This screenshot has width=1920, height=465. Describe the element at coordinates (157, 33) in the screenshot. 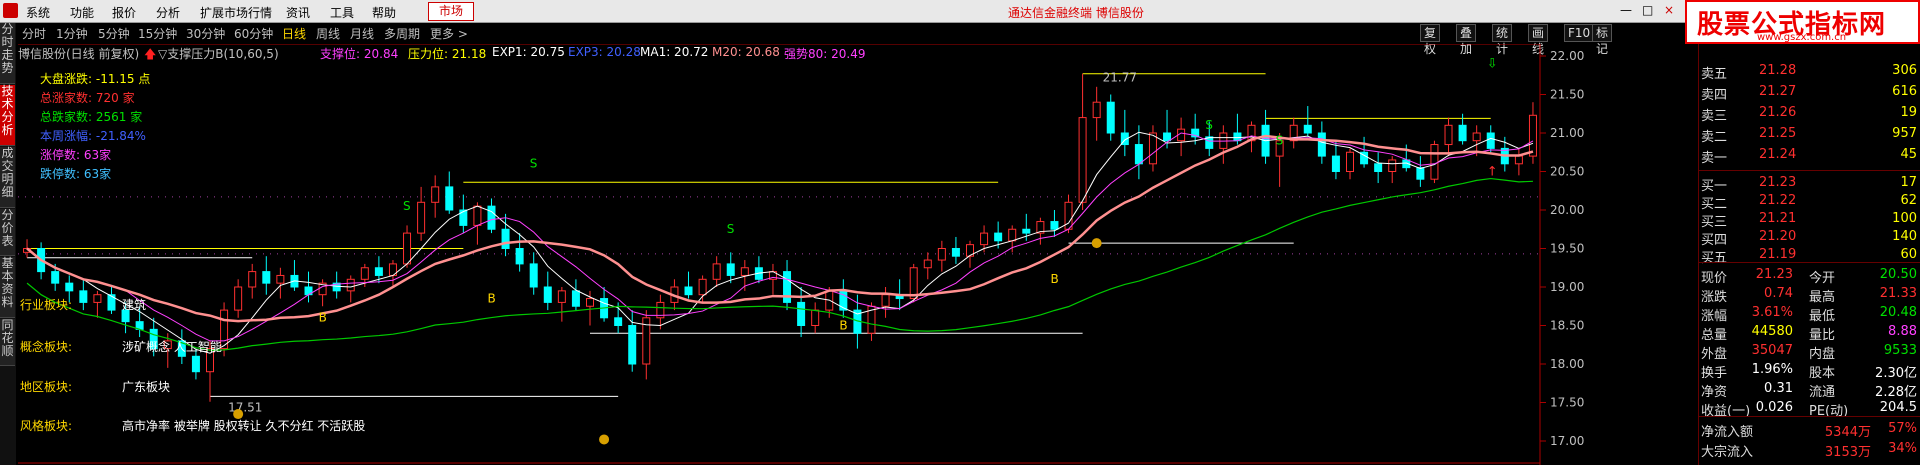

I see `tab-15min: 15分钟` at that location.